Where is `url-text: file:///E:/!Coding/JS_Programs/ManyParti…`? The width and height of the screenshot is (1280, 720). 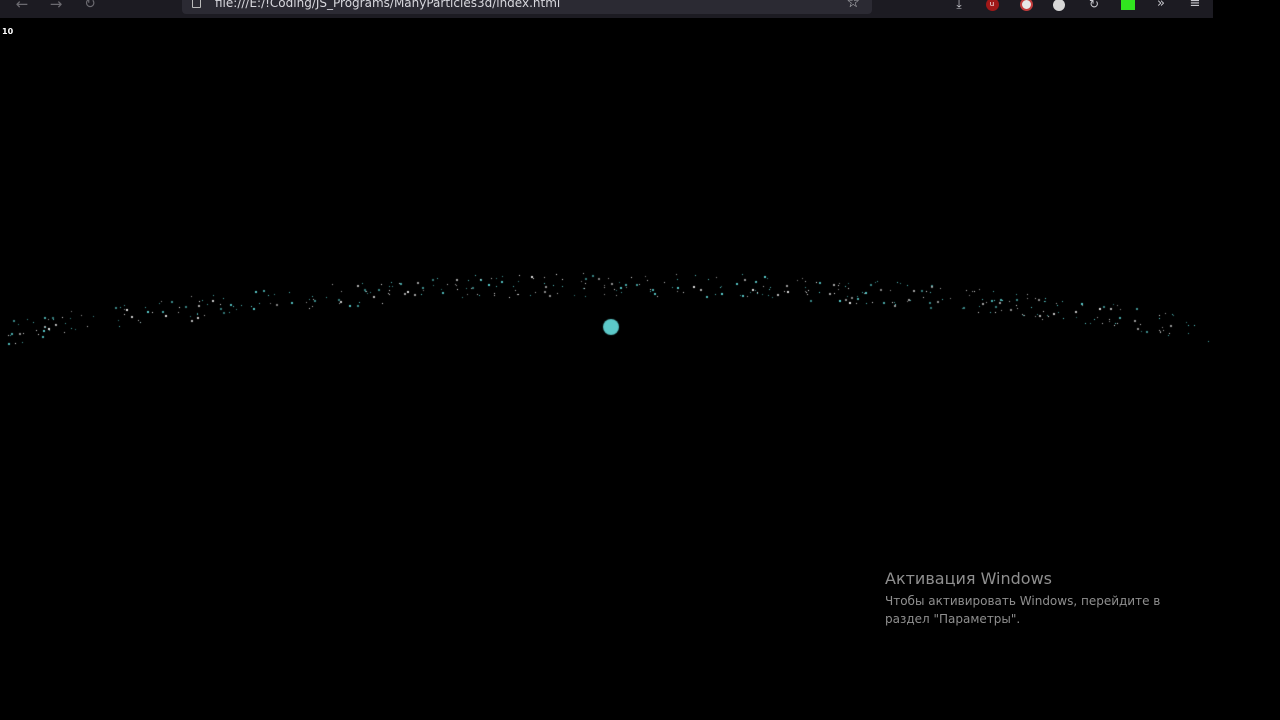
url-text: file:///E:/!Coding/JS_Programs/ManyParti… is located at coordinates (387, 4).